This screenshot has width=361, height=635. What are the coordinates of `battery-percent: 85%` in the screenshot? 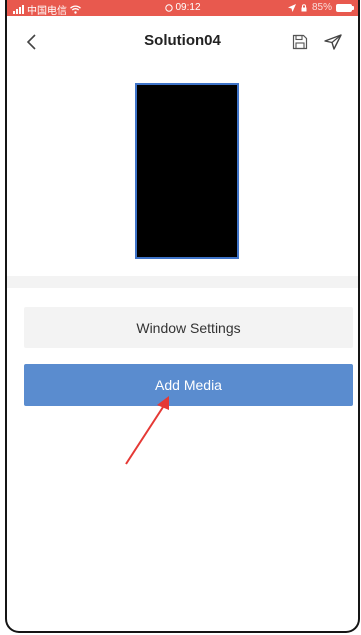 It's located at (321, 7).